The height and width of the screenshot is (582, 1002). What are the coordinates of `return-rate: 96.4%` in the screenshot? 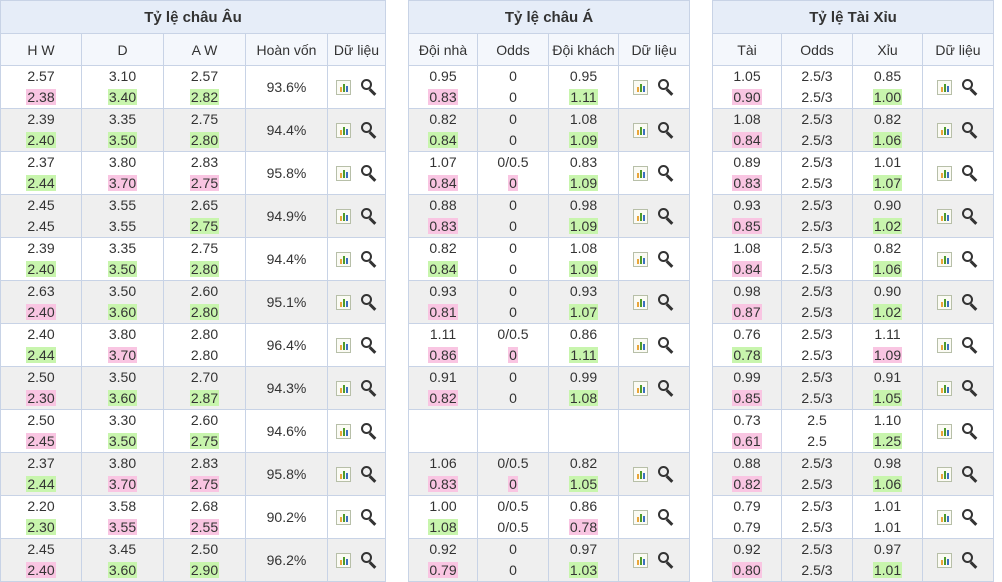 It's located at (286, 345).